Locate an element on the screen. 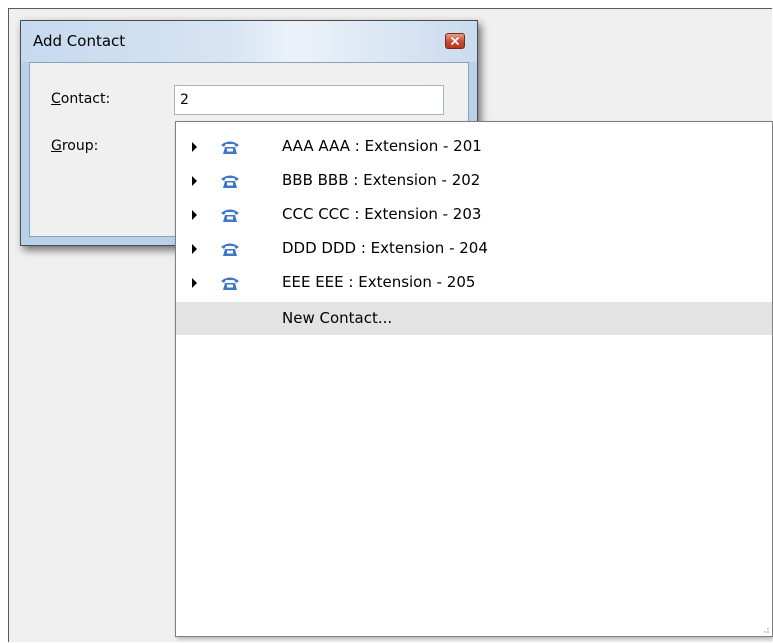 This screenshot has width=773, height=643. list-item: BBB BBB : Extension - 202 is located at coordinates (474, 180).